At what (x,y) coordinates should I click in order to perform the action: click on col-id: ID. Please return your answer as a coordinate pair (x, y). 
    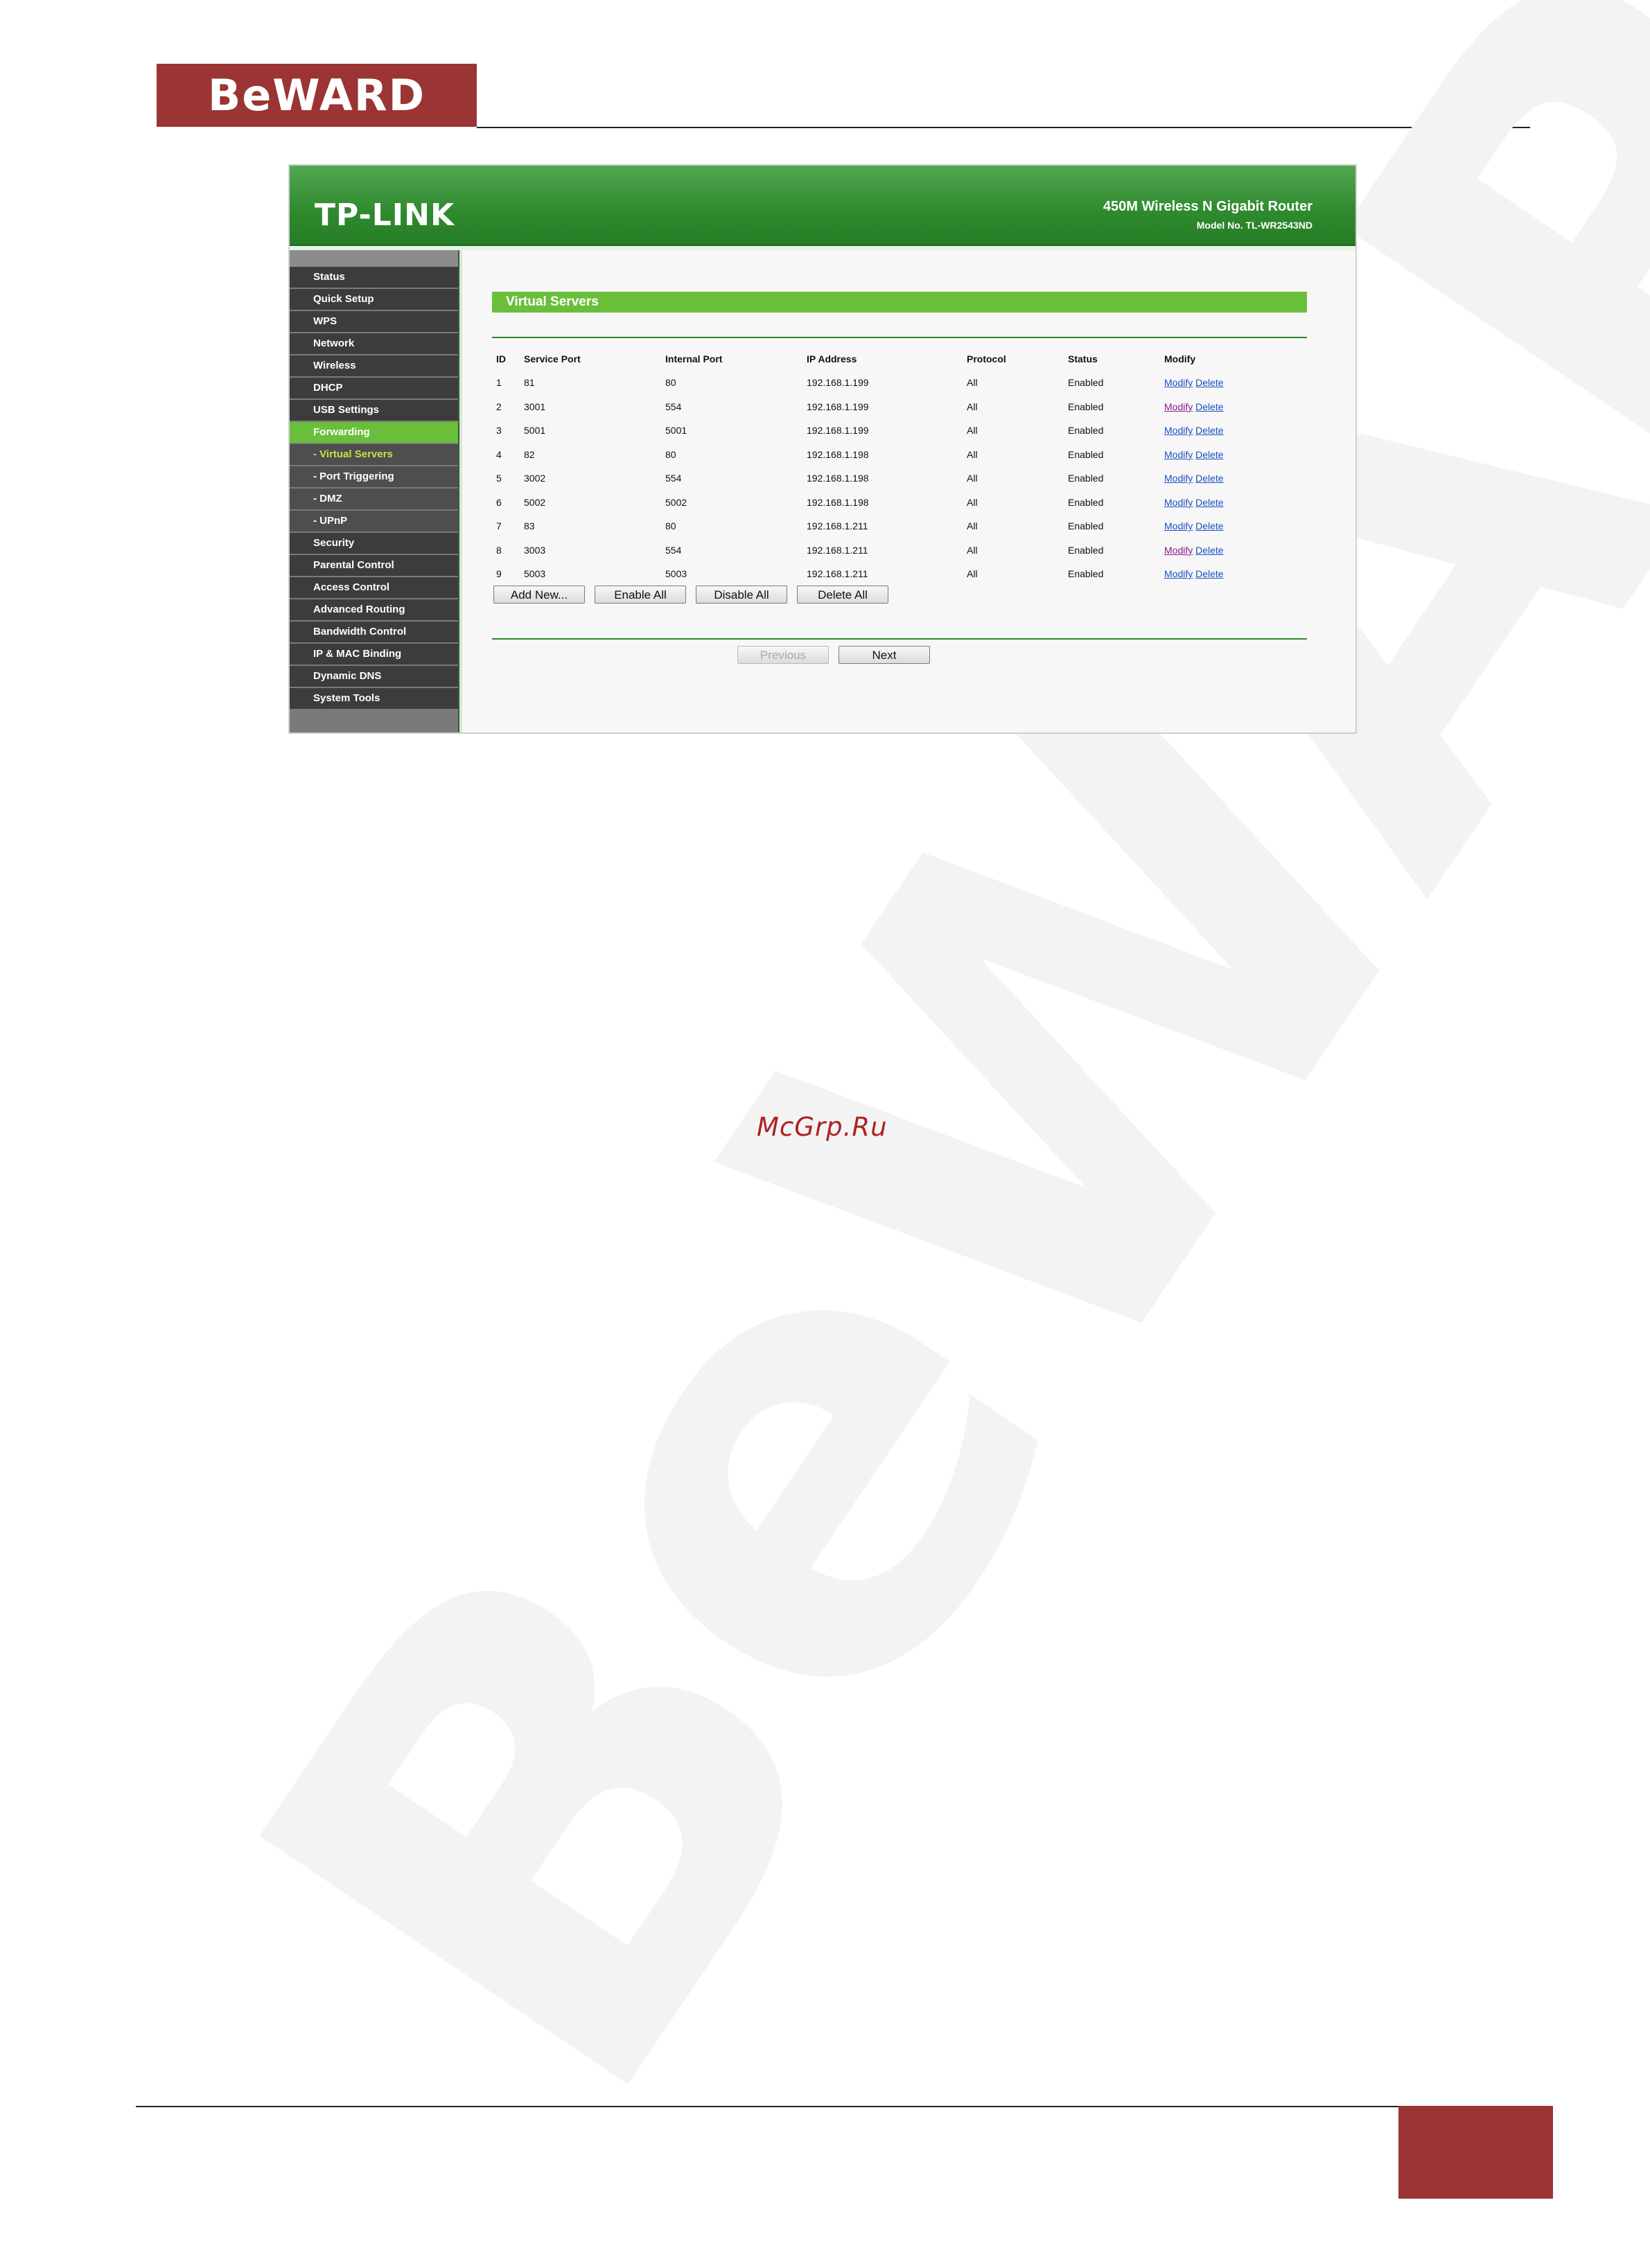
    Looking at the image, I should click on (501, 358).